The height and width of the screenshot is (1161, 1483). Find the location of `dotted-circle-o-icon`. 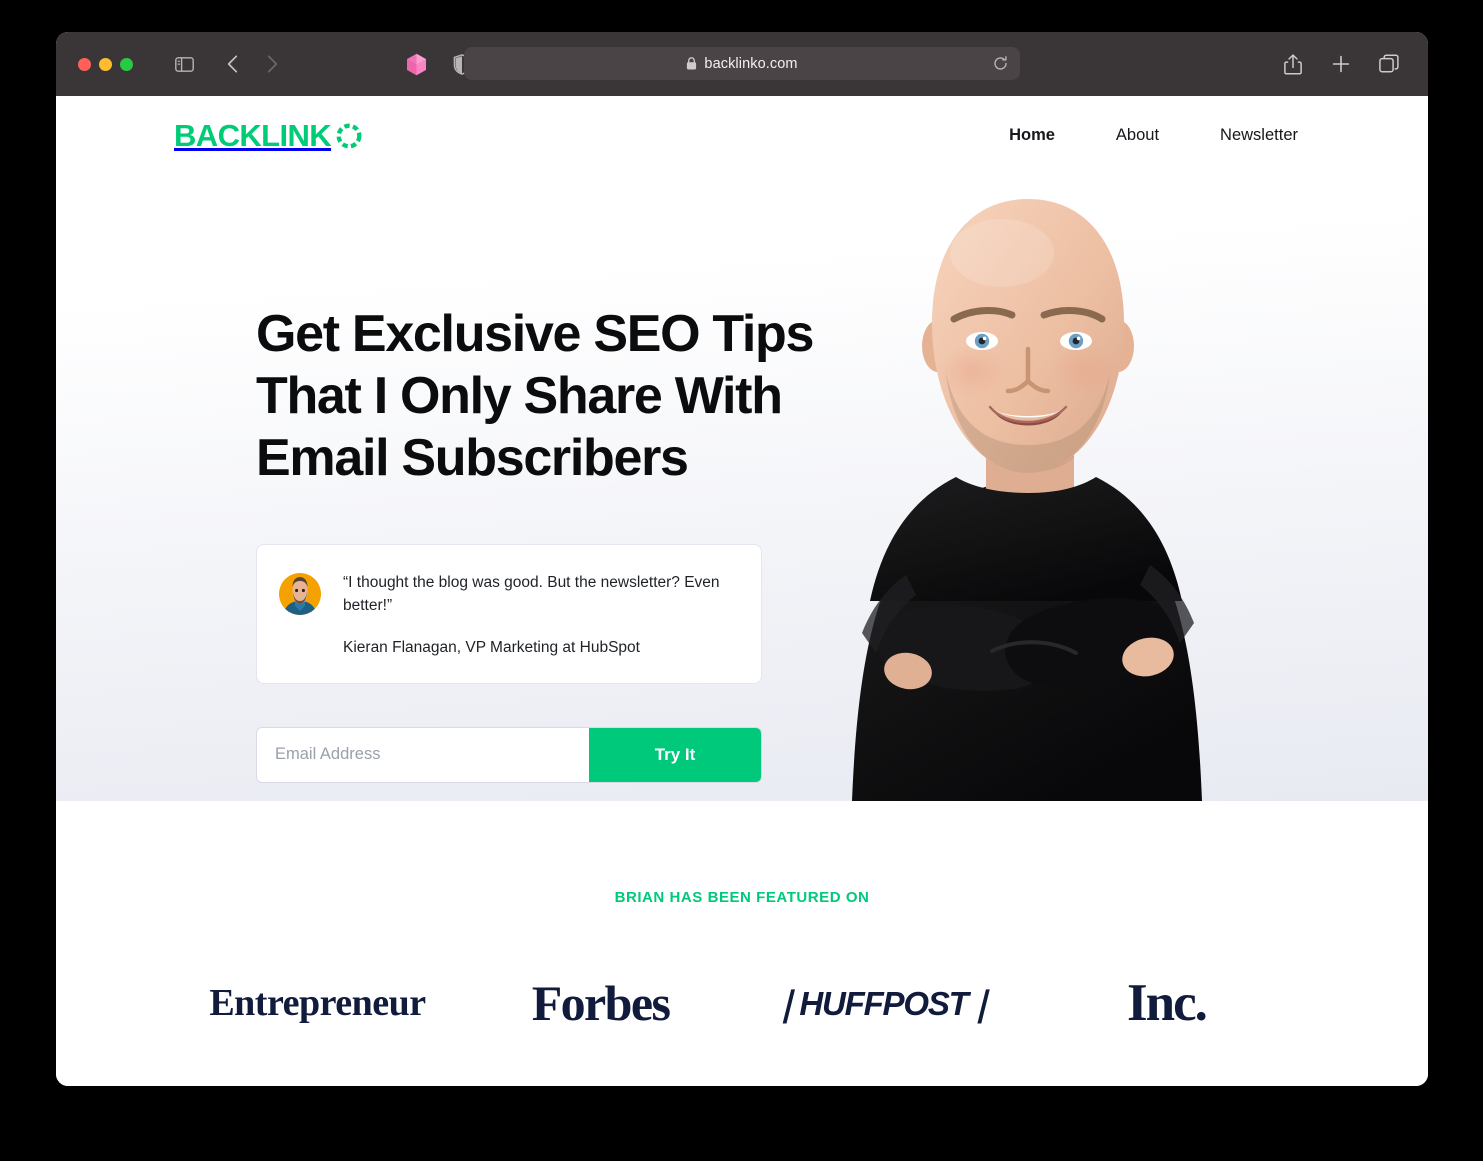

dotted-circle-o-icon is located at coordinates (349, 135).